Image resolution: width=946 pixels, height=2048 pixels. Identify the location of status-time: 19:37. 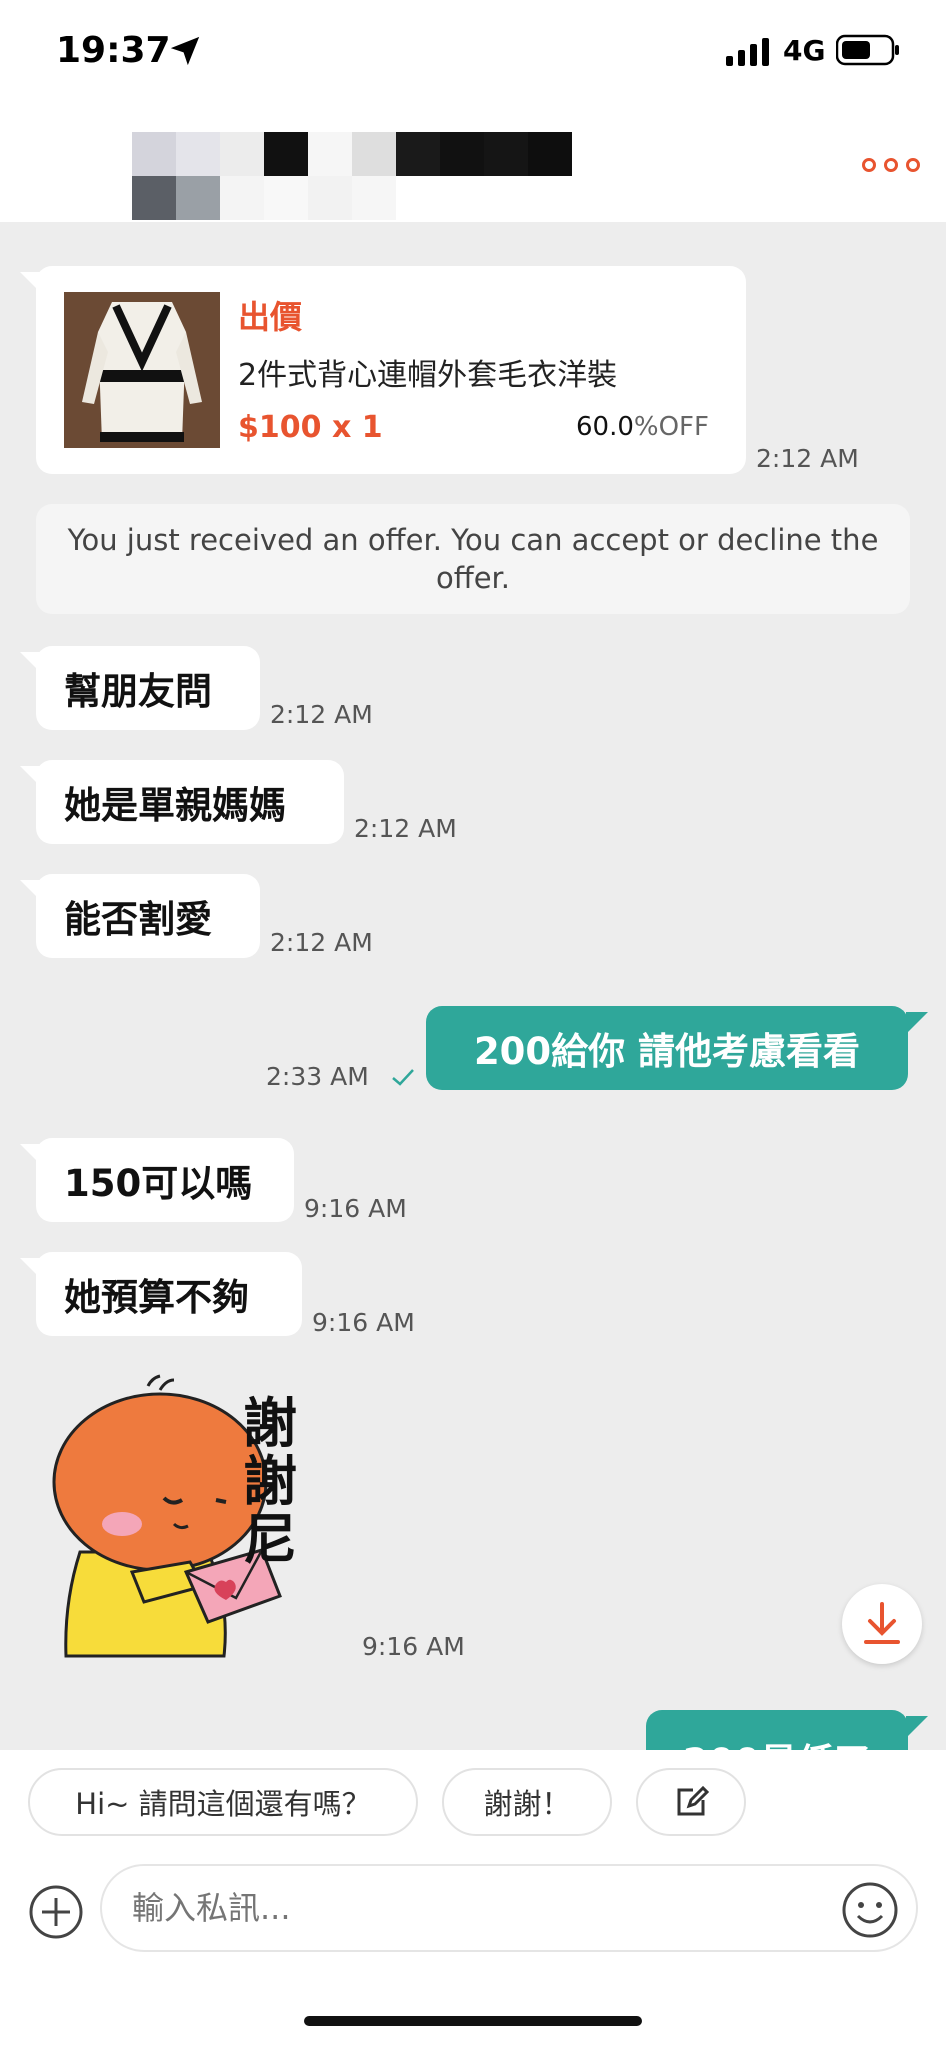
(113, 50).